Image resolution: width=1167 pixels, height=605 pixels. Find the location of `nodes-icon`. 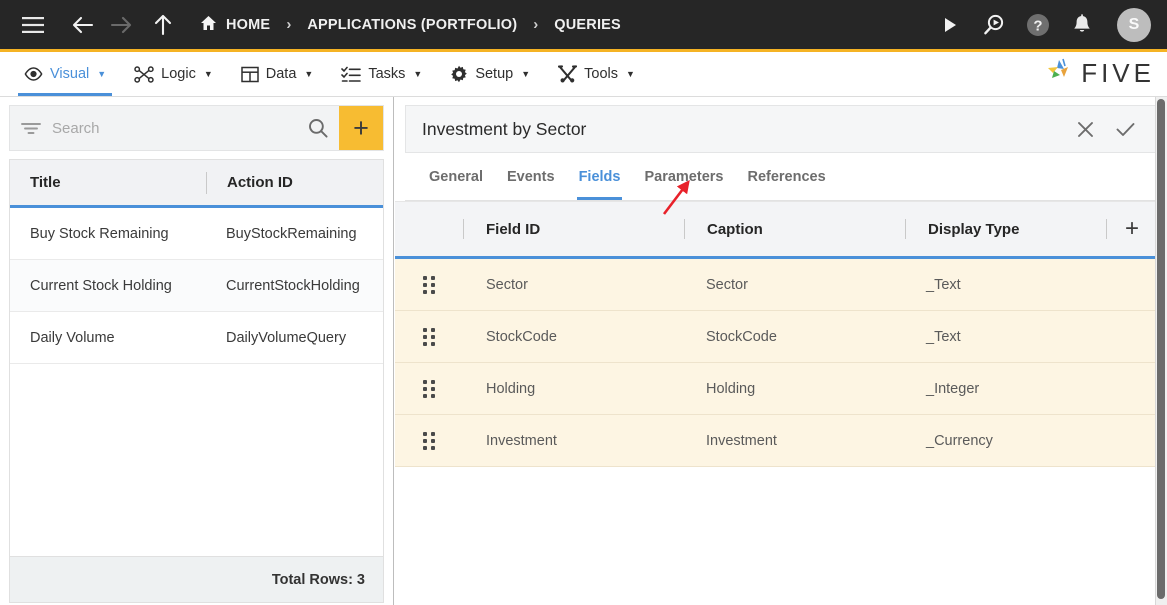

nodes-icon is located at coordinates (144, 74).